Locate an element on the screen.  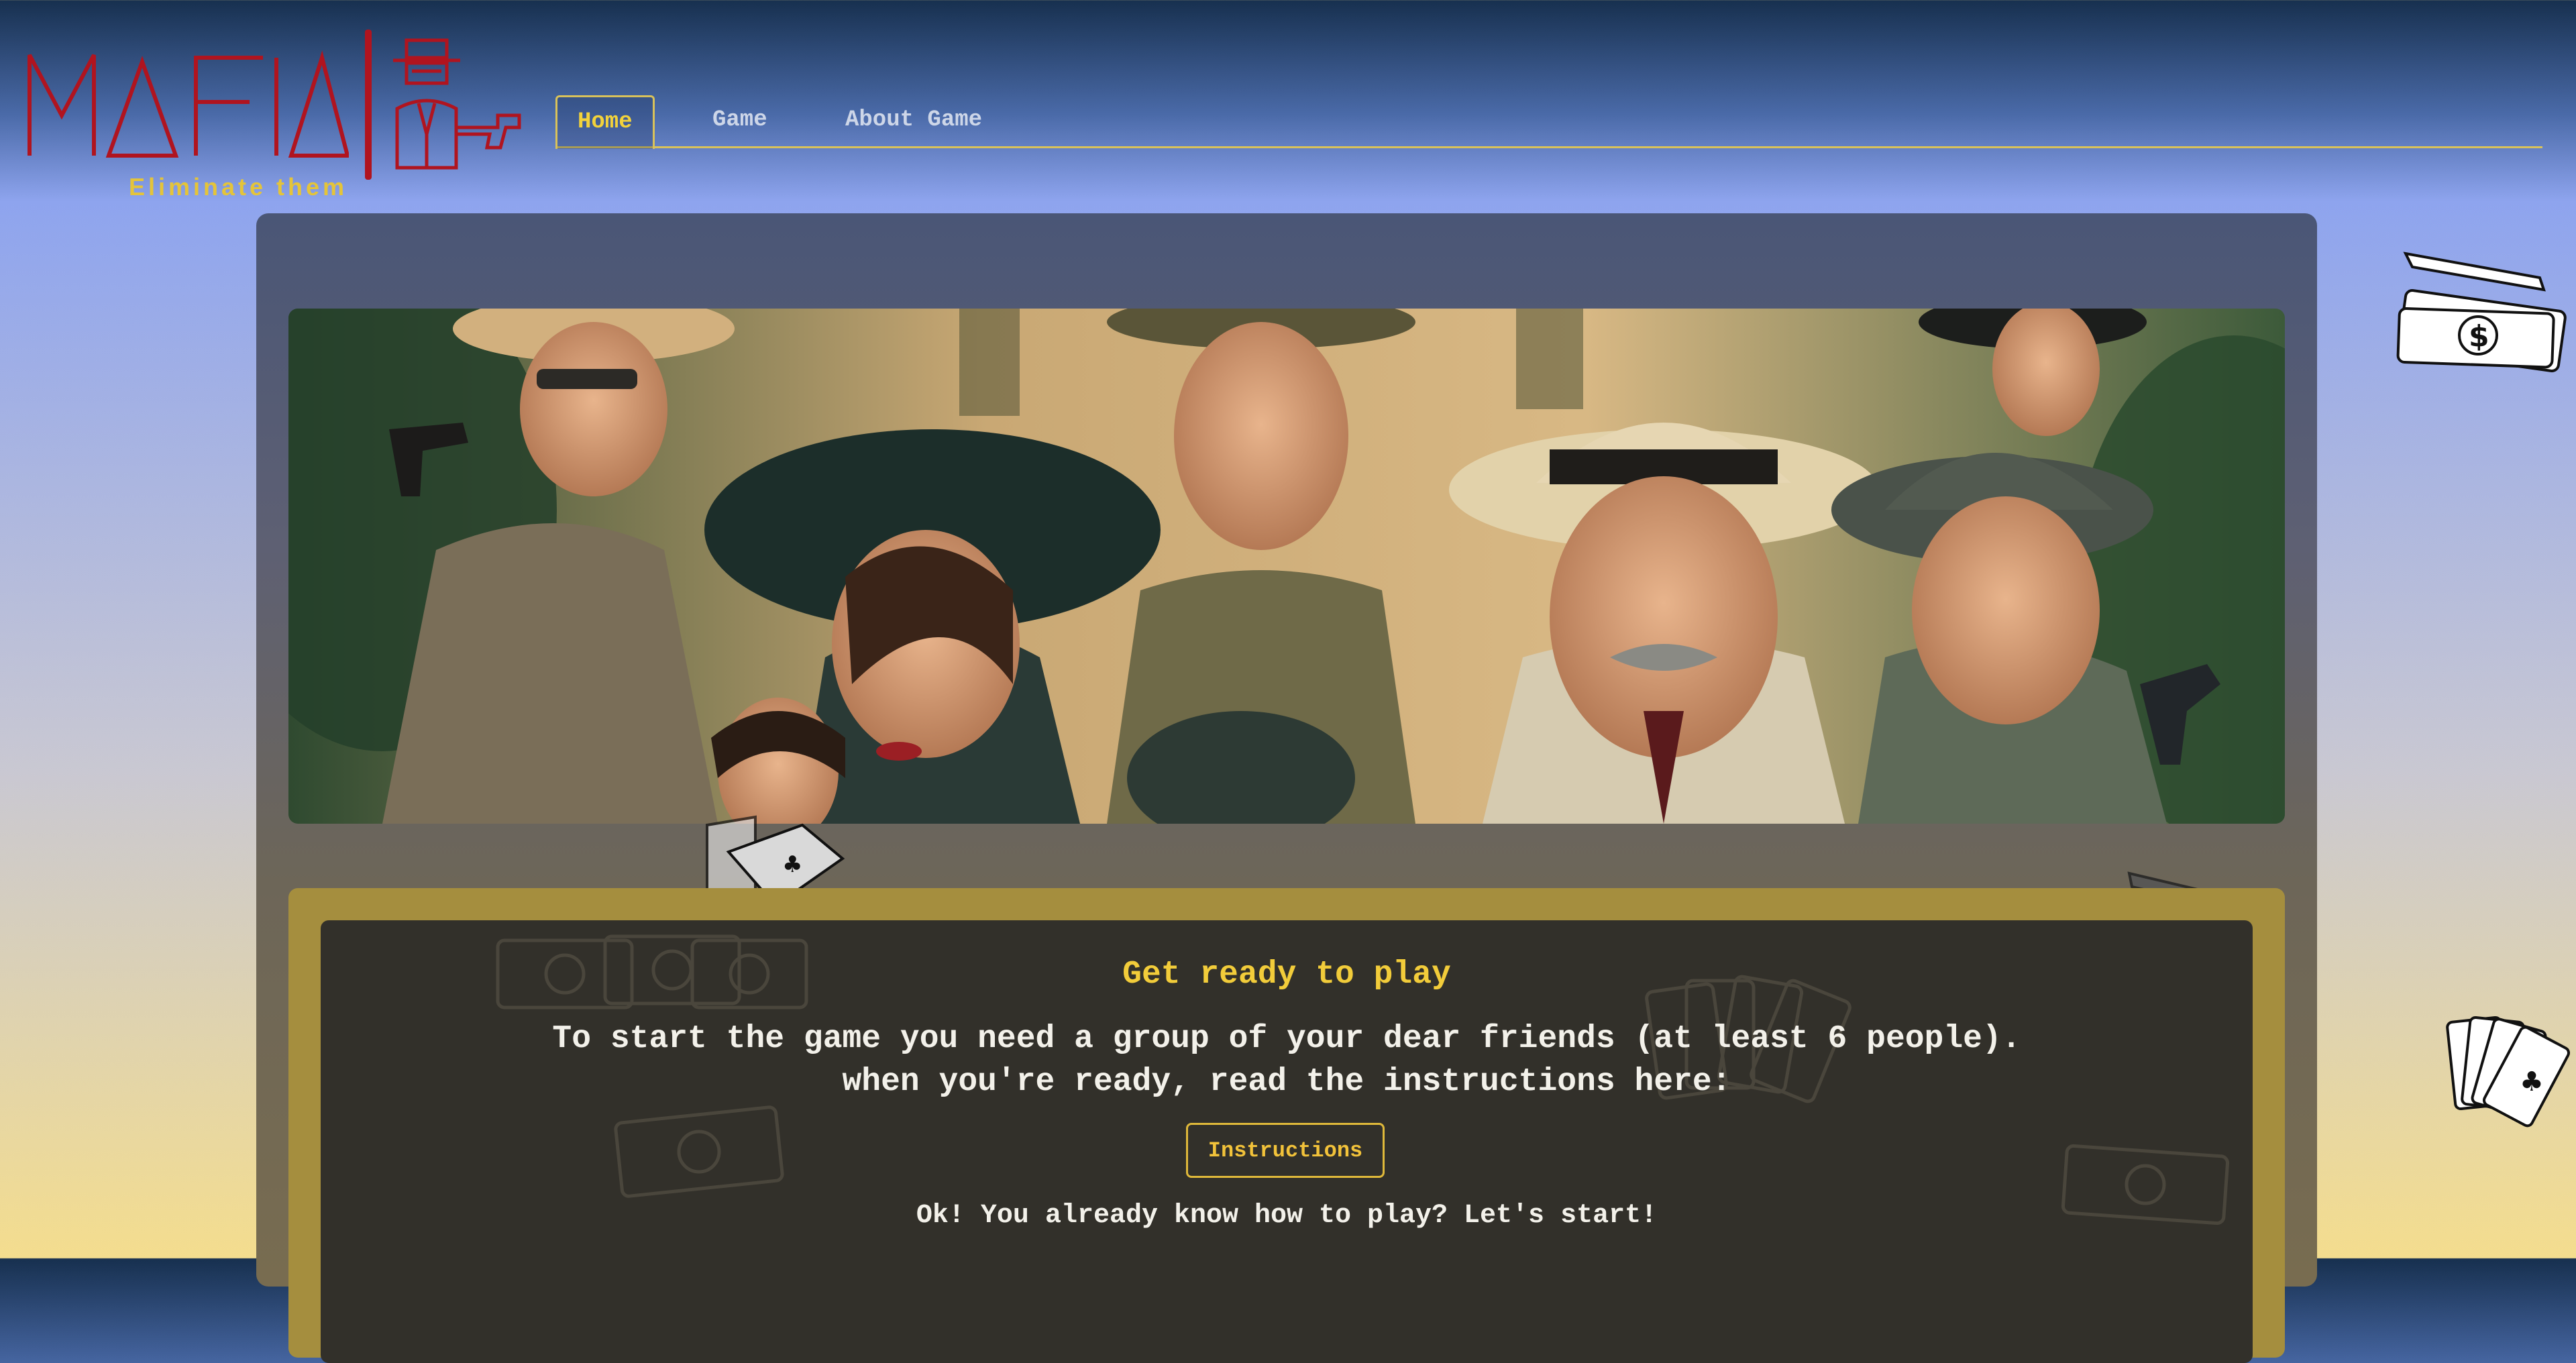
tab-about-game: About Game is located at coordinates (913, 120).